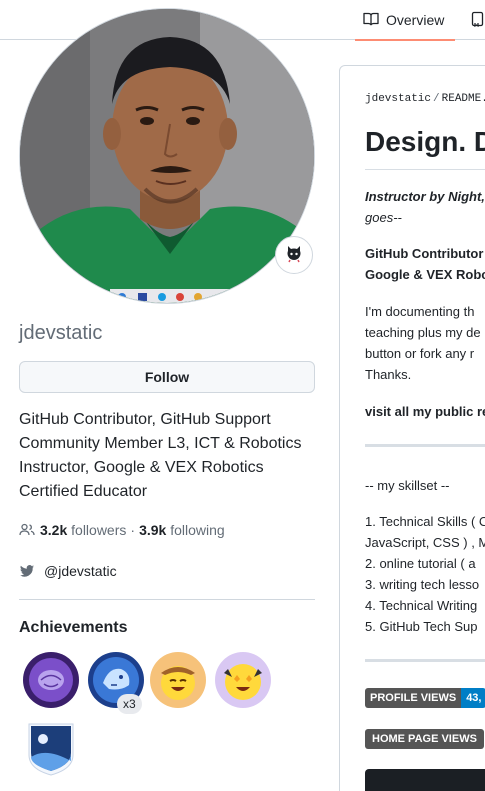  What do you see at coordinates (197, 530) in the screenshot?
I see `following-label: following` at bounding box center [197, 530].